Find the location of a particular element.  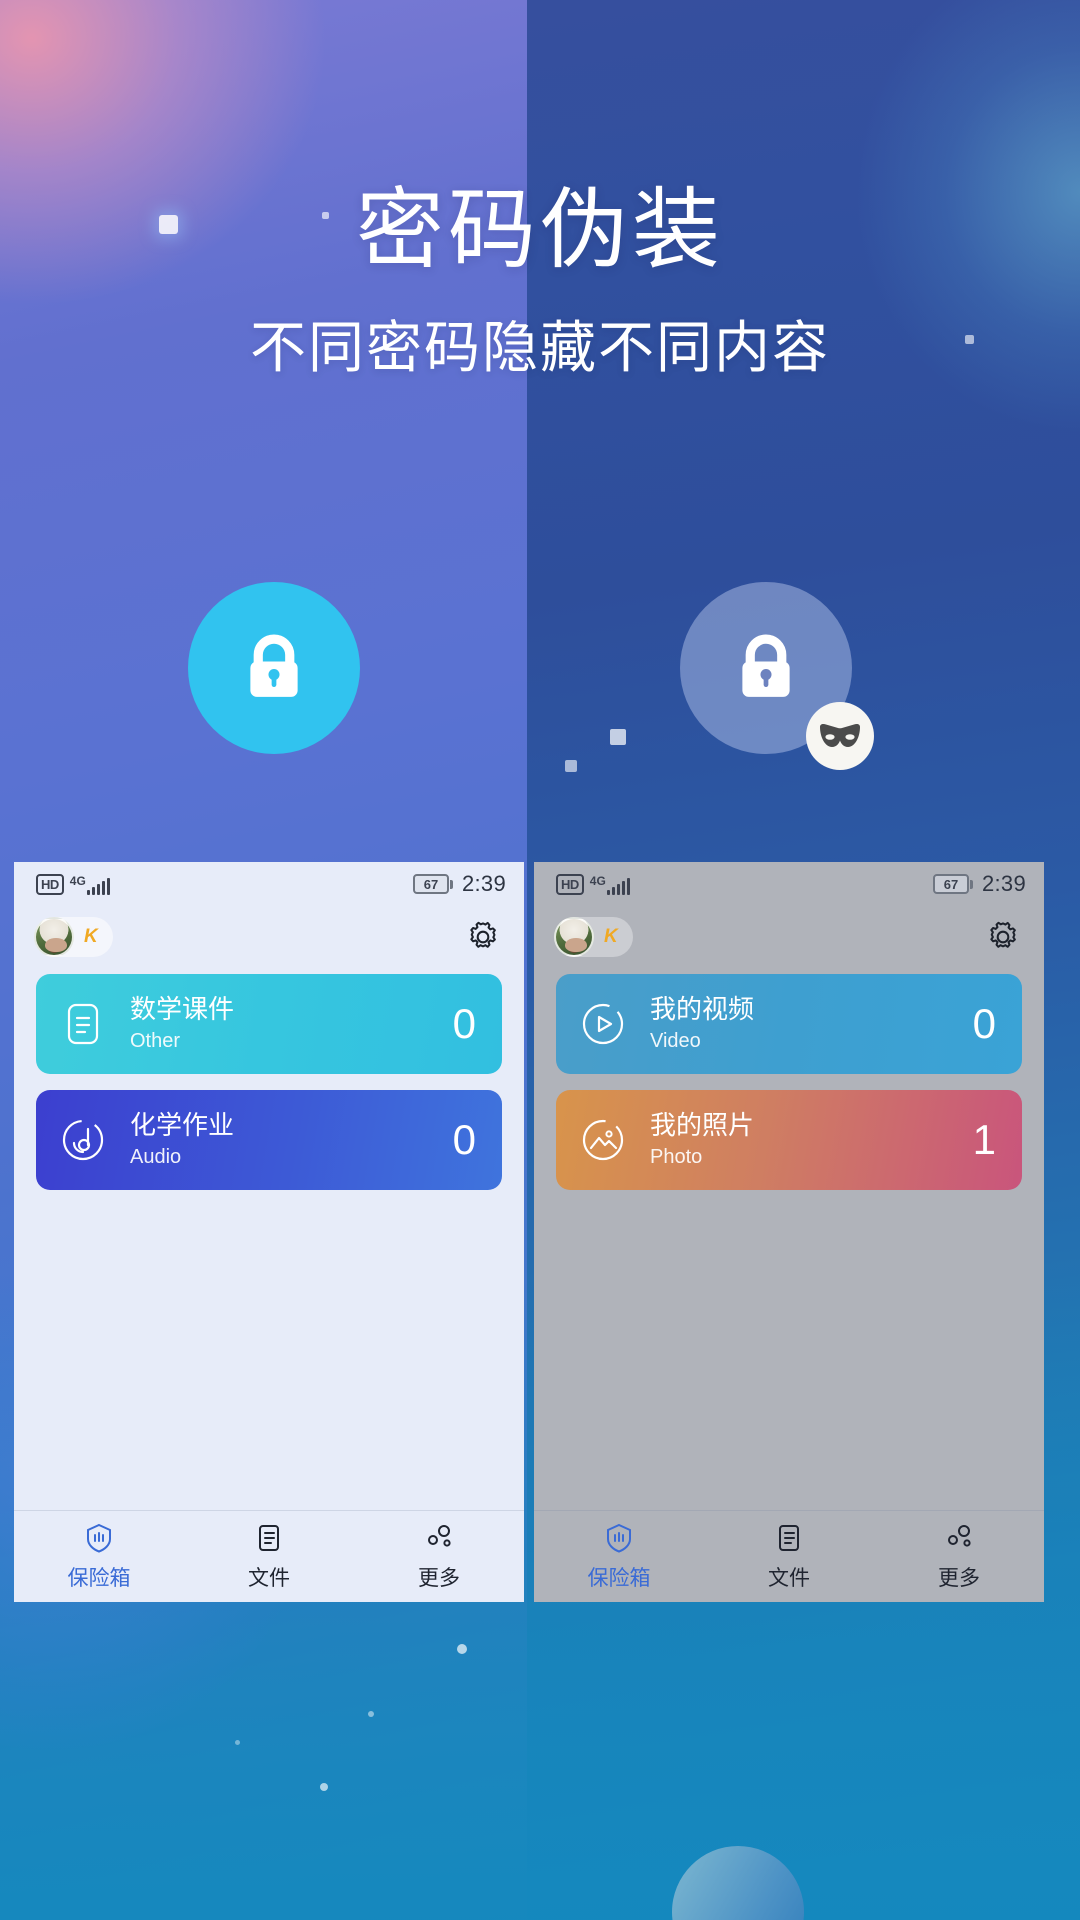

hero-text-block: 密码伪装 不同密码隐藏不同内容 is located at coordinates (540, 282).